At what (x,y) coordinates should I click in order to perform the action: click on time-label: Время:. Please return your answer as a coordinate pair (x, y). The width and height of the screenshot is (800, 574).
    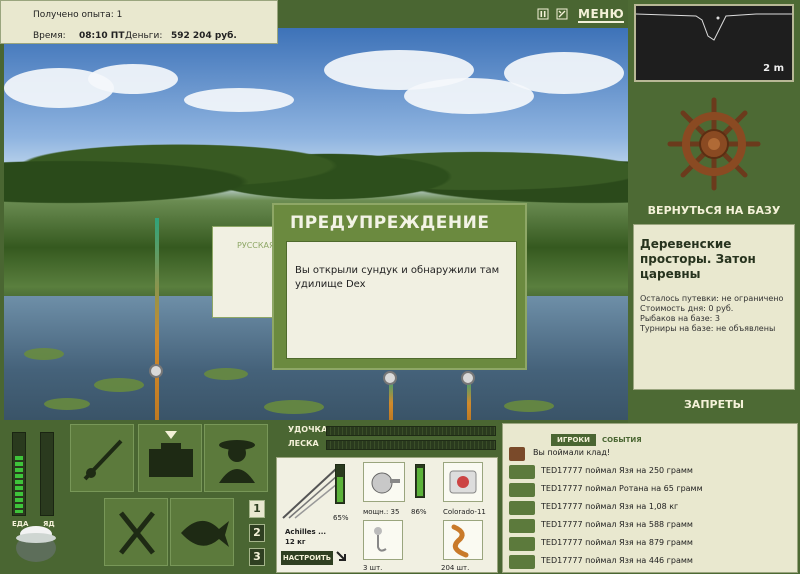
    Looking at the image, I should click on (49, 36).